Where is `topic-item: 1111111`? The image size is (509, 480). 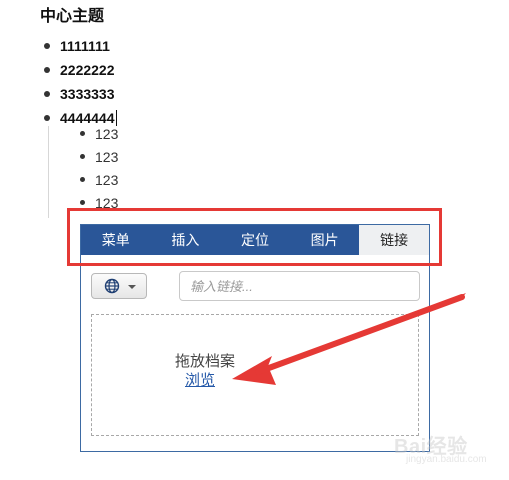
topic-item: 1111111 is located at coordinates (80, 48).